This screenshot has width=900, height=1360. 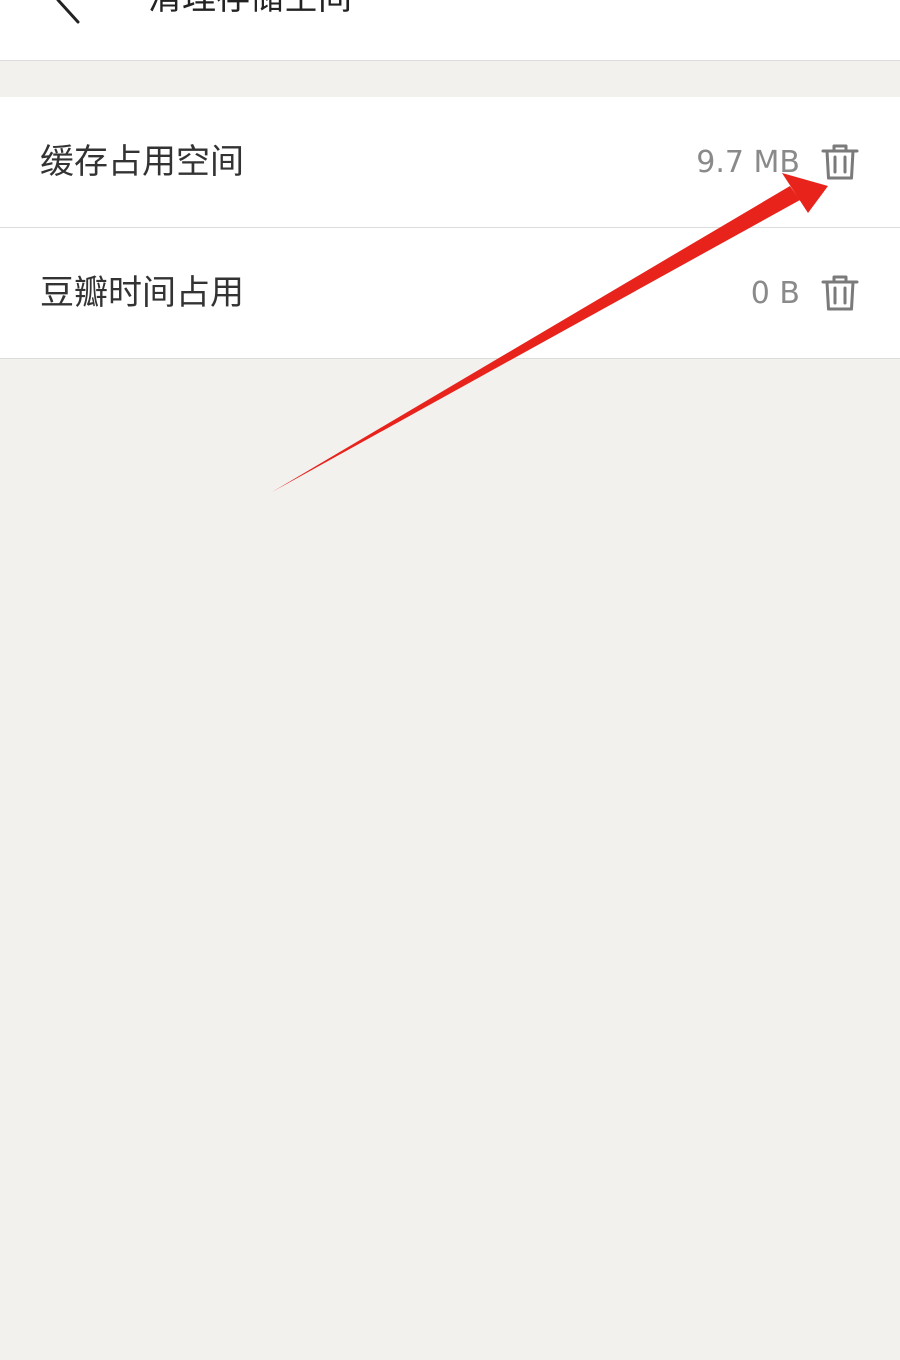 I want to click on storage-row-size: 9.7 MB, so click(x=748, y=162).